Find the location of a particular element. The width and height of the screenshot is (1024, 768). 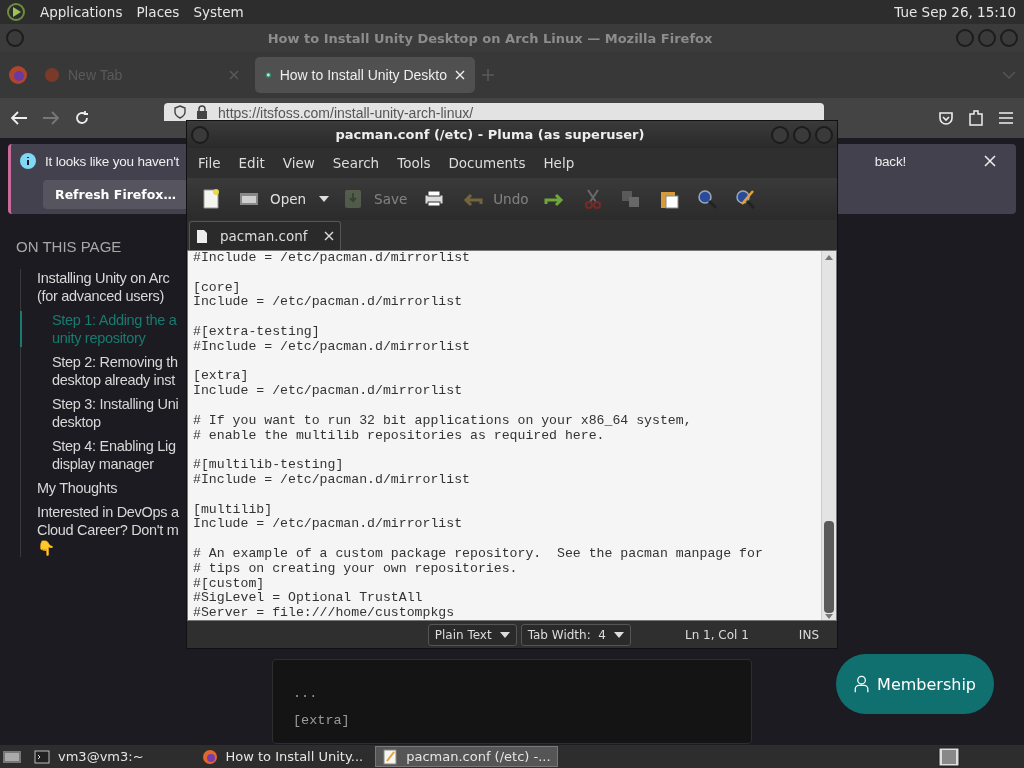

menu-item: File is located at coordinates (209, 163).